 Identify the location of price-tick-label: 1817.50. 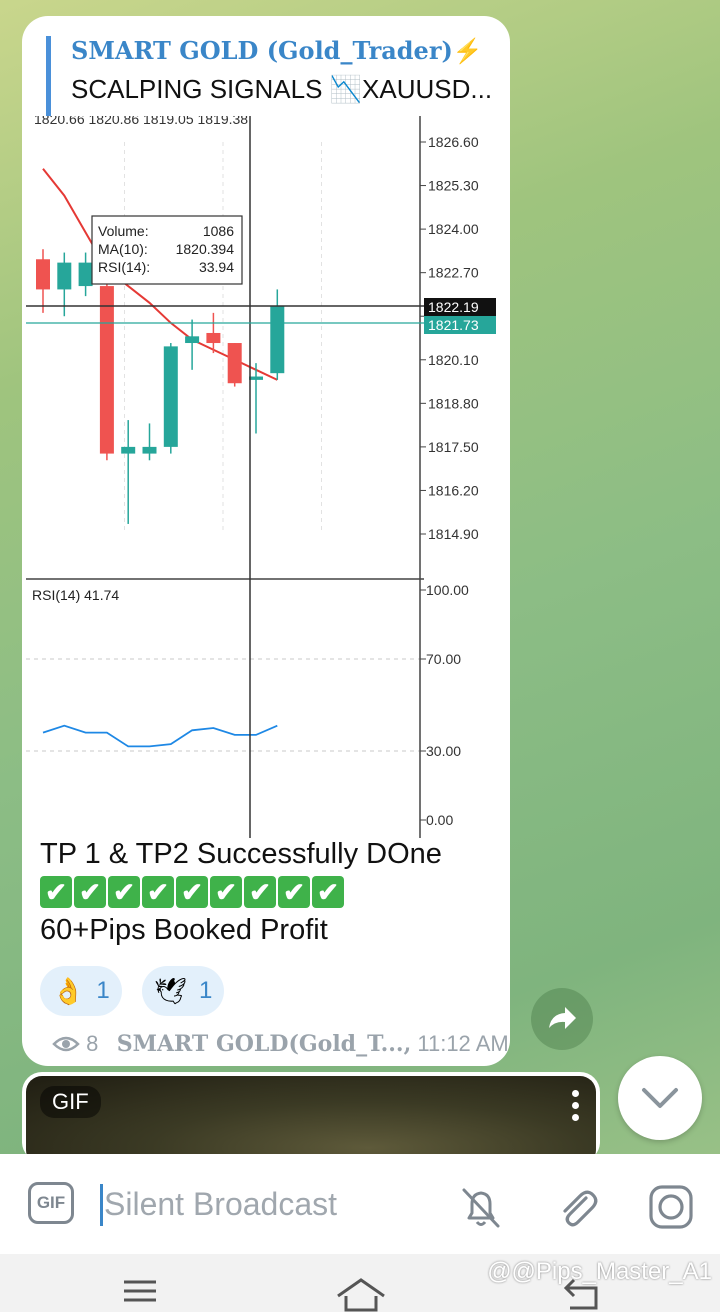
(453, 447).